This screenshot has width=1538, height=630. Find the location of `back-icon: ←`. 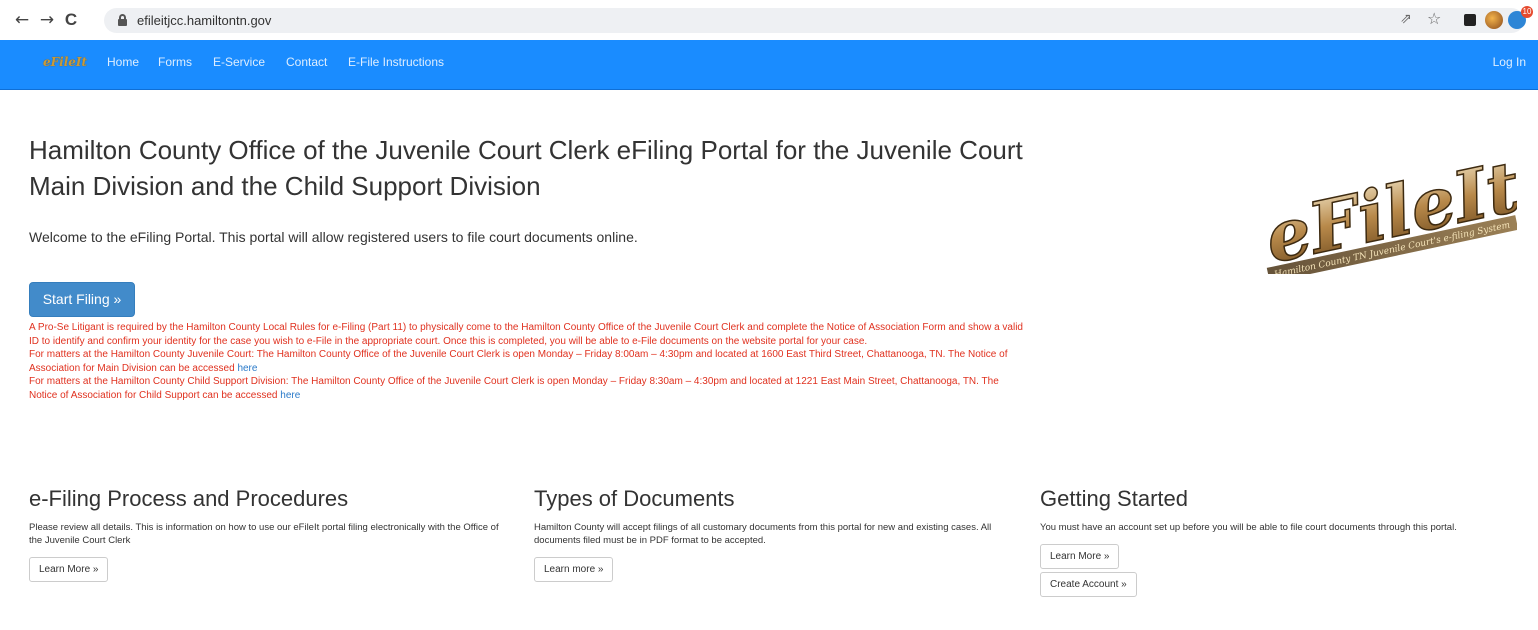

back-icon: ← is located at coordinates (22, 20).